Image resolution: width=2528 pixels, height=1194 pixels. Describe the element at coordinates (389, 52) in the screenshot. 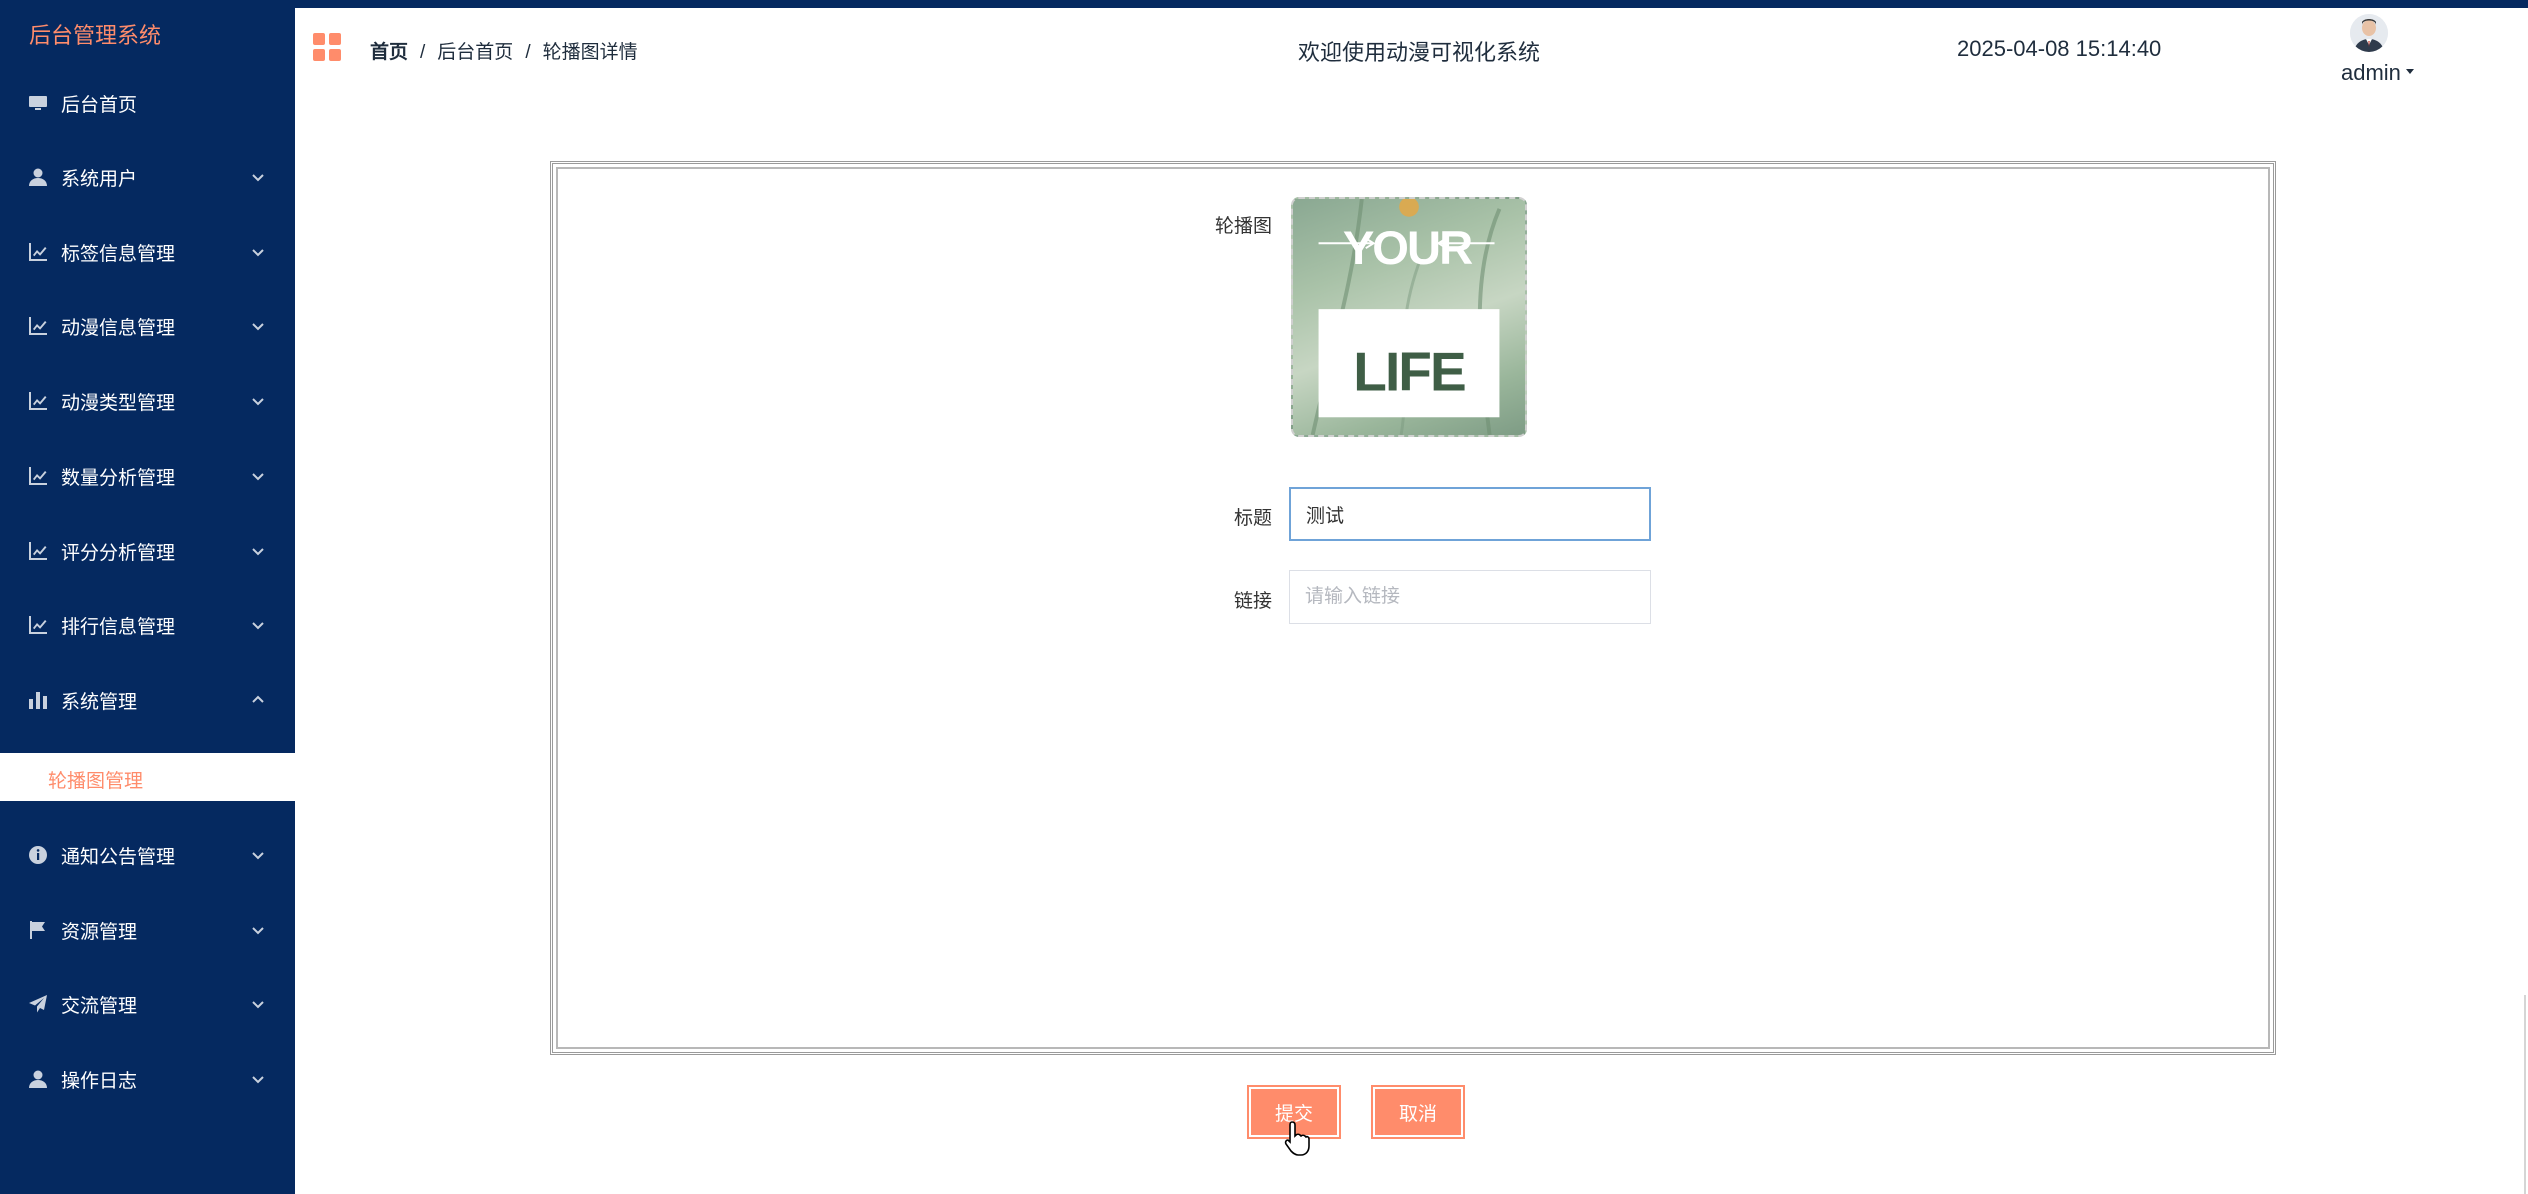

I see `breadcrumb-home: 首页` at that location.